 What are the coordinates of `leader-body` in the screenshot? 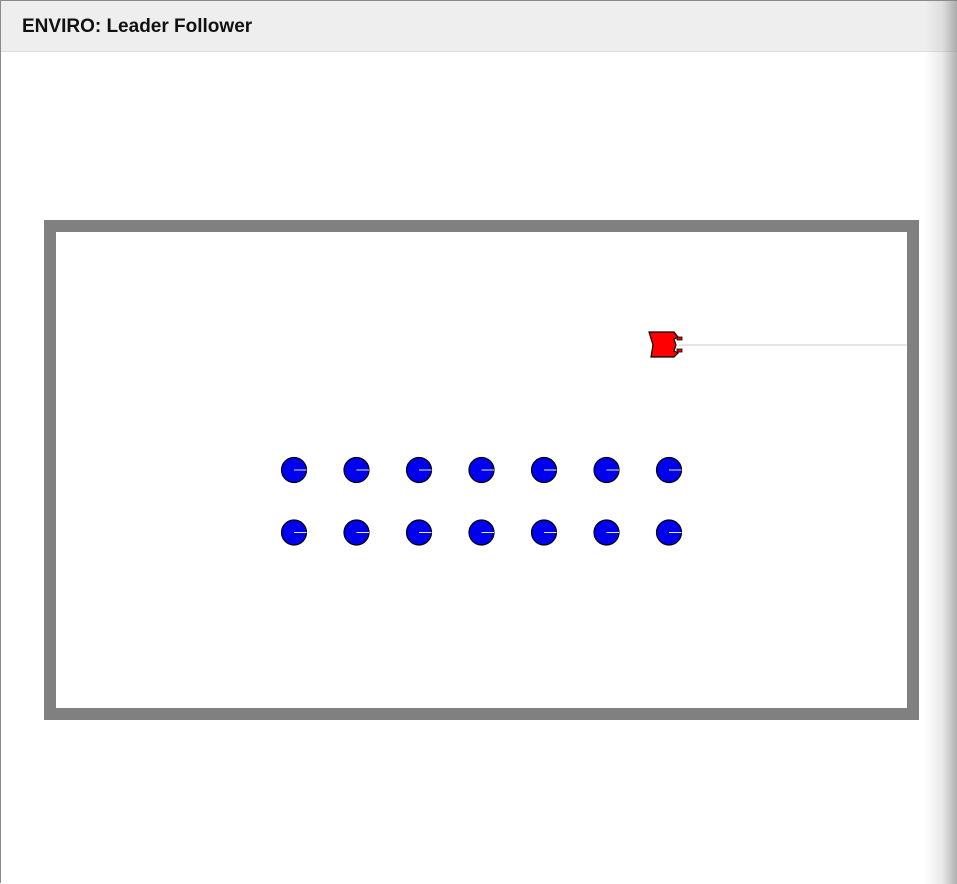 It's located at (664, 344).